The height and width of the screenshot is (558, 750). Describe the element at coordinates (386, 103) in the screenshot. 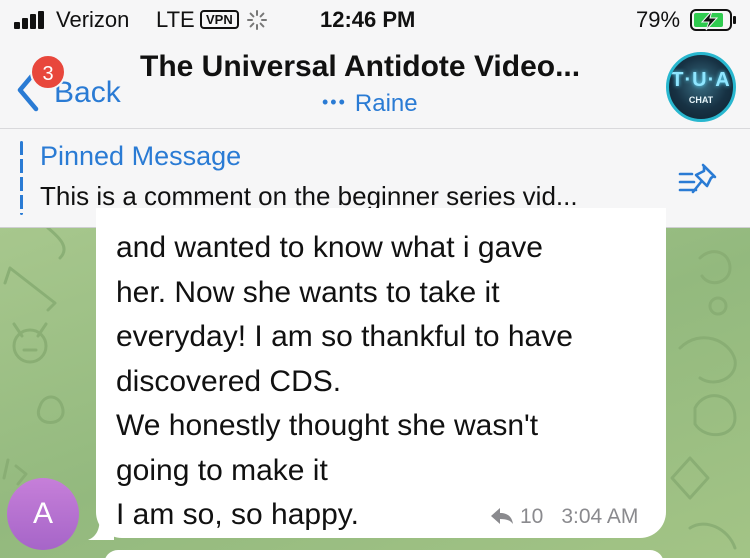

I see `typing-user: Raine` at that location.